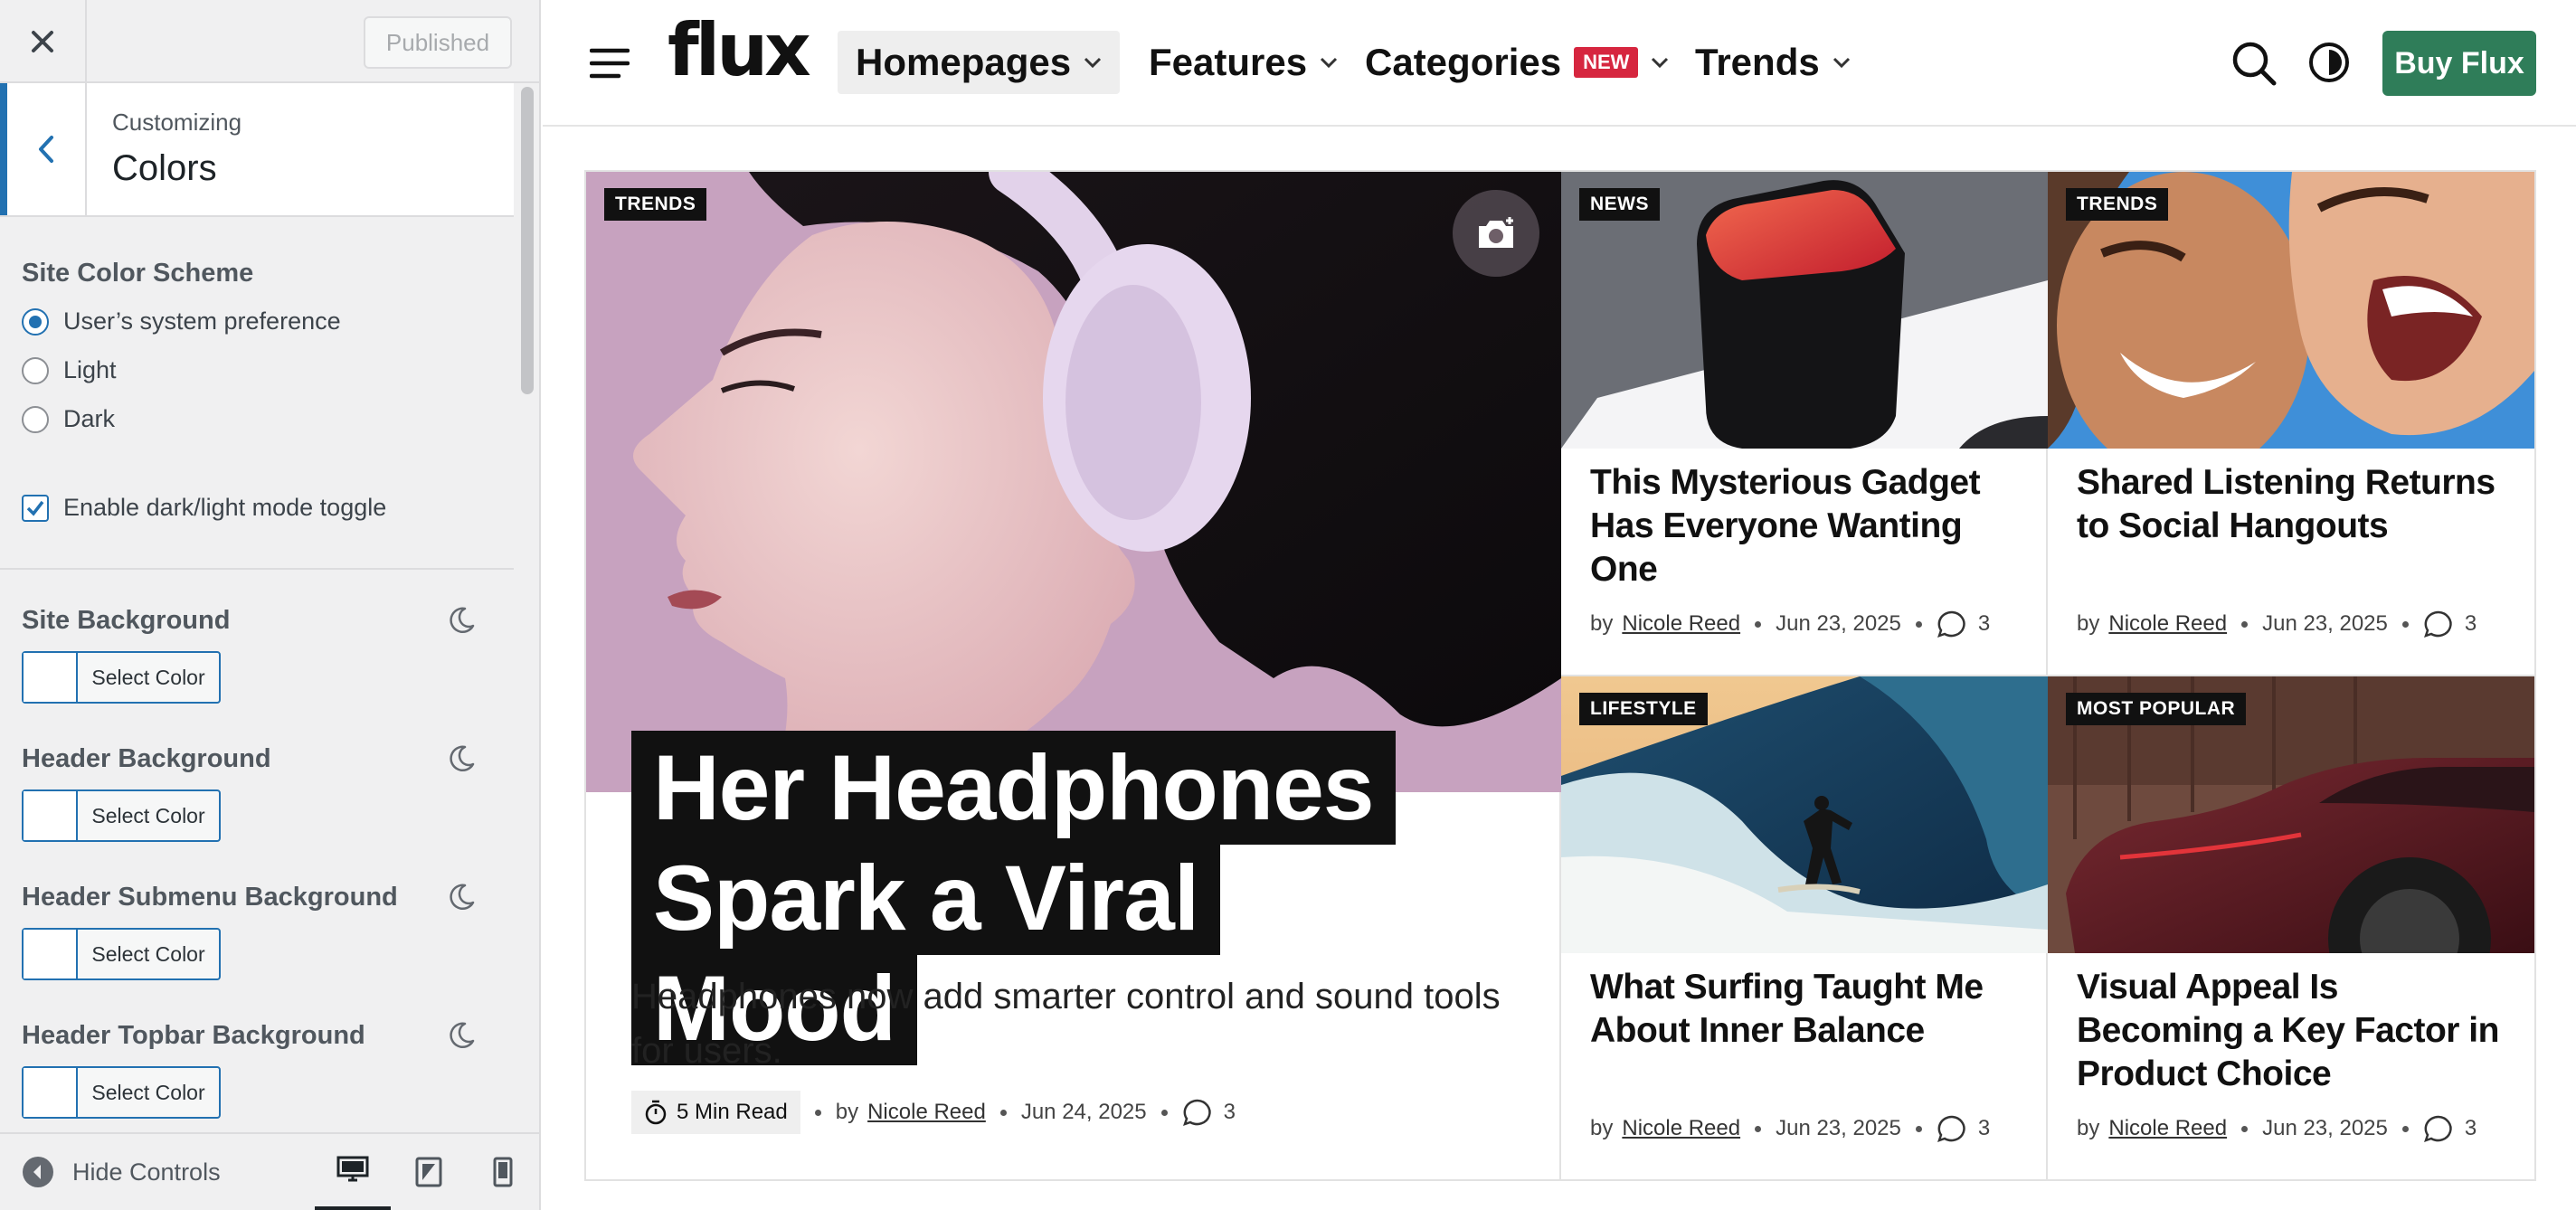  I want to click on section-title: Colors, so click(164, 168).